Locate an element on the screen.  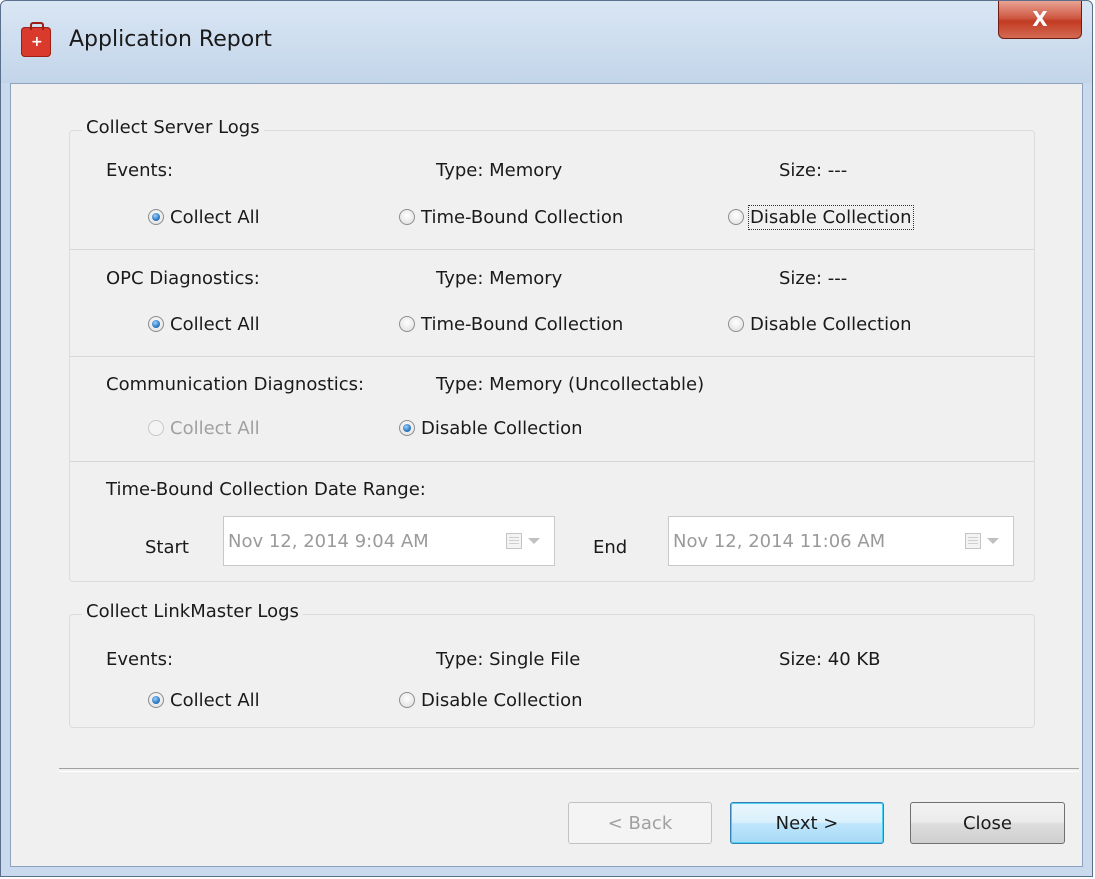
next-button: Next > is located at coordinates (807, 823).